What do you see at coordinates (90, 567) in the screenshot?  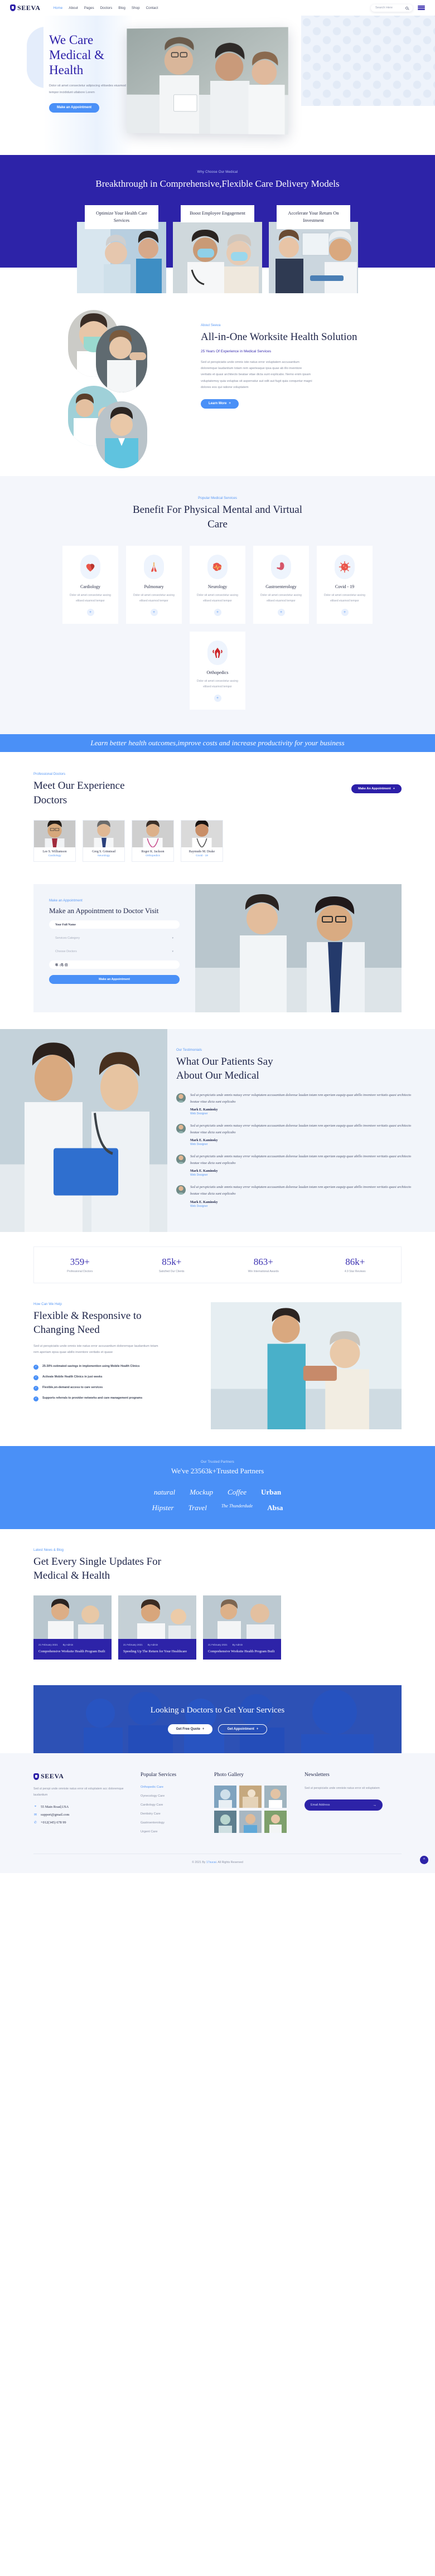 I see `heart-icon` at bounding box center [90, 567].